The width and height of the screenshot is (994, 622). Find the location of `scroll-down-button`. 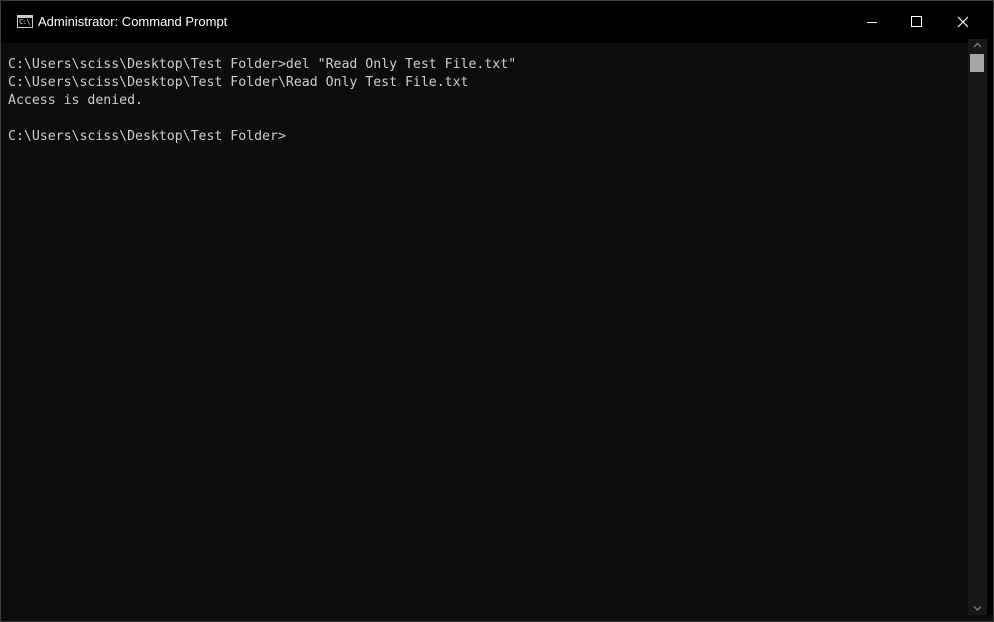

scroll-down-button is located at coordinates (977, 608).